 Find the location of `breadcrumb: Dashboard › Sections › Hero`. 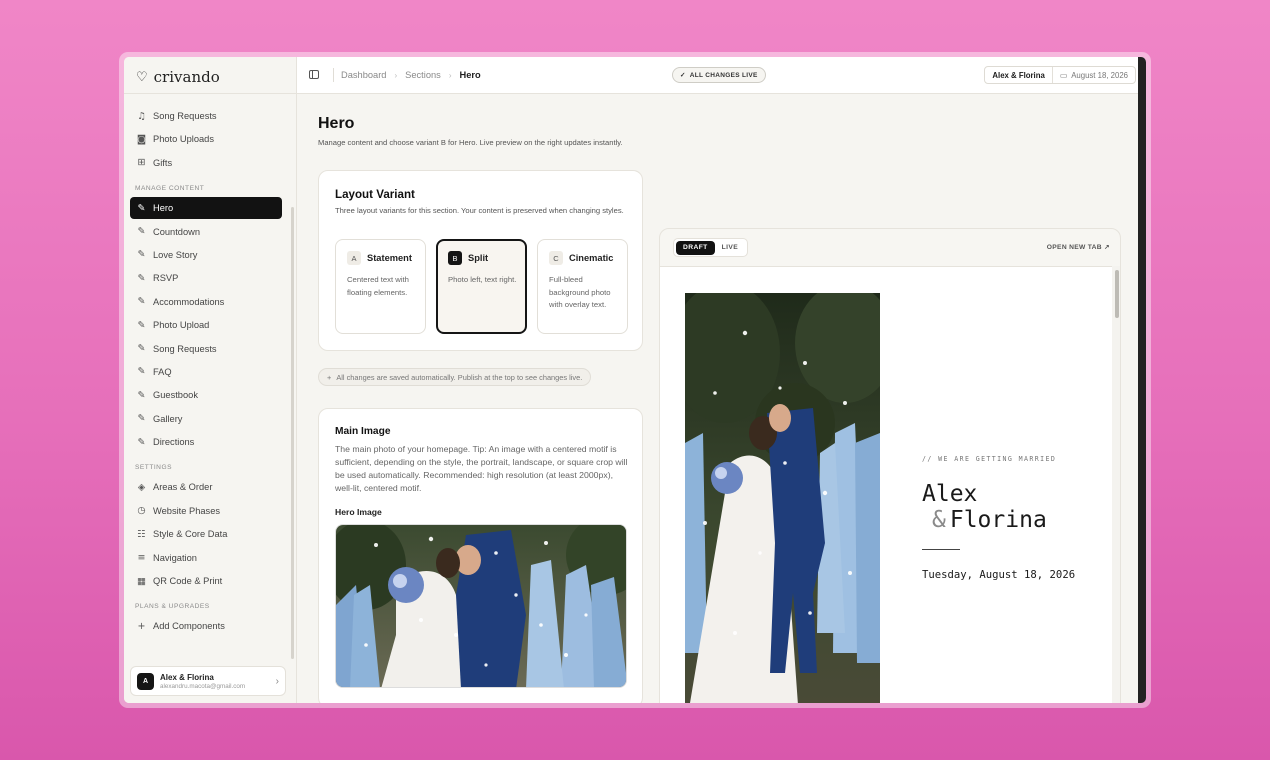

breadcrumb: Dashboard › Sections › Hero is located at coordinates (411, 75).